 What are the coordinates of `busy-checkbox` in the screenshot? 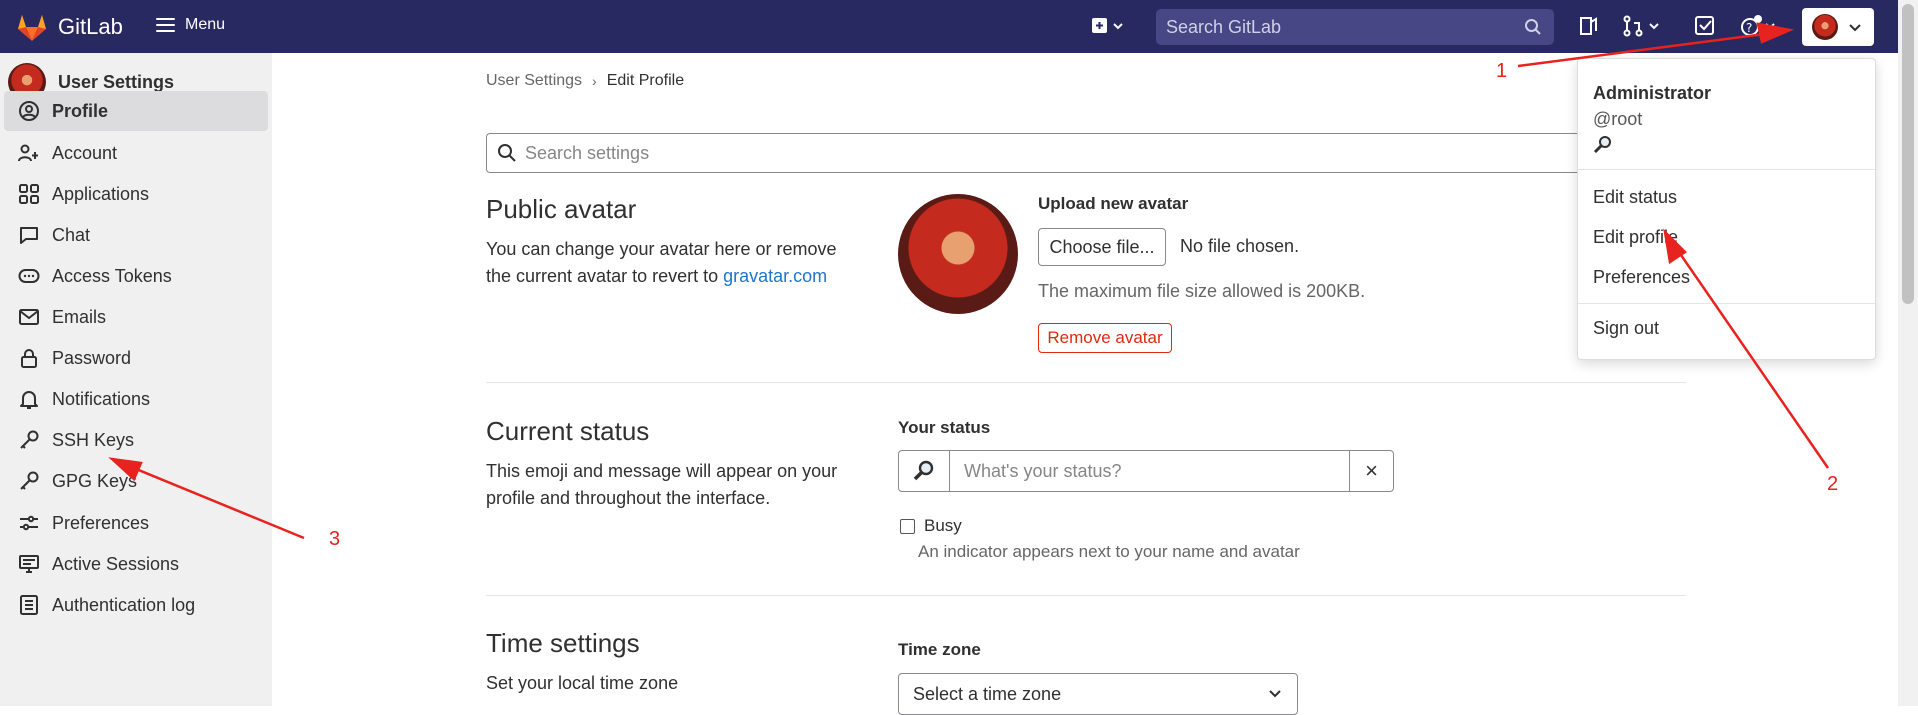 It's located at (907, 526).